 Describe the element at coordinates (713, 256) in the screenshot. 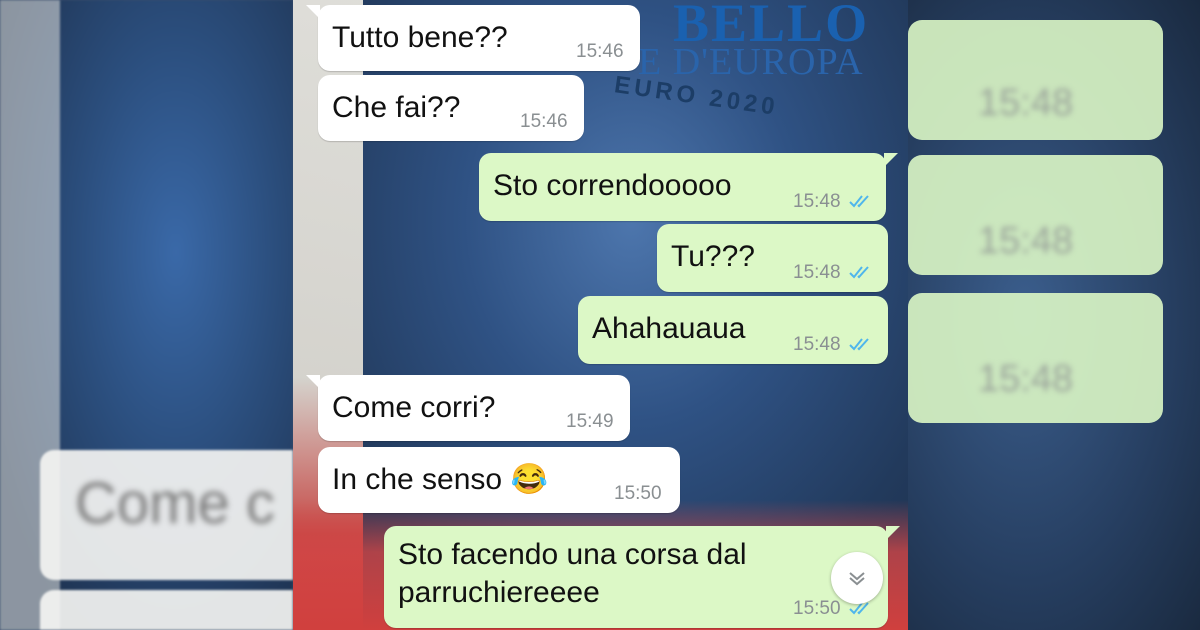

I see `message-text: Tu???` at that location.